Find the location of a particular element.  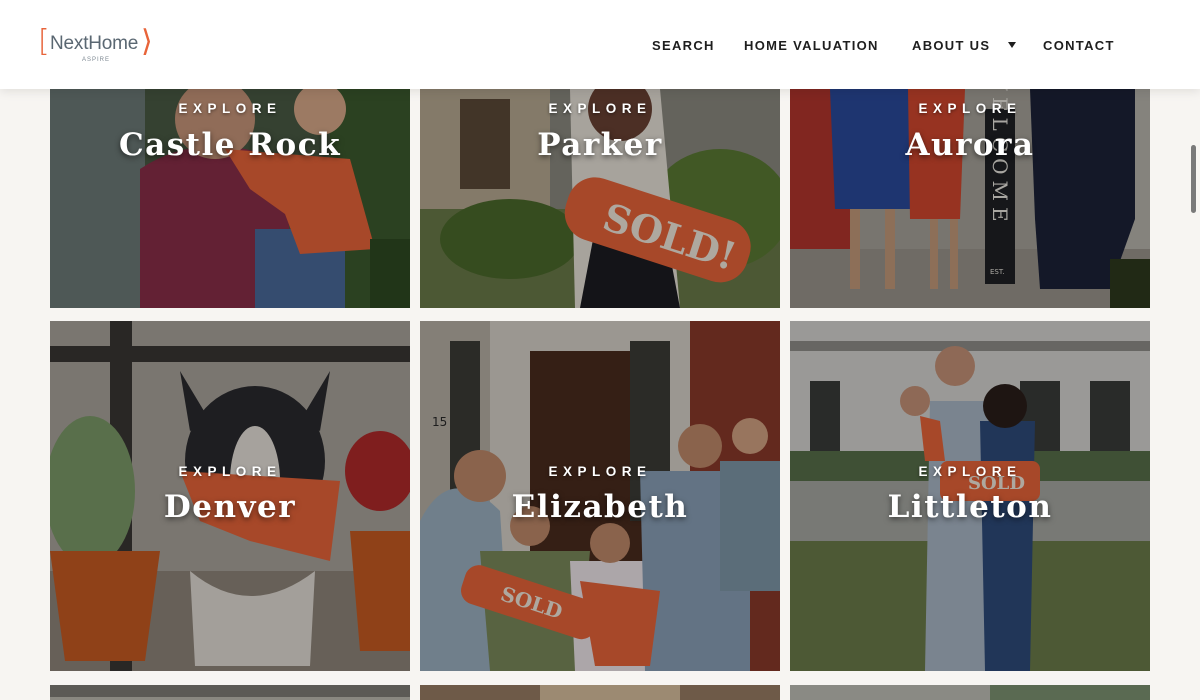

tile-castle-rock: EXPLORE Castle Rock is located at coordinates (230, 198).